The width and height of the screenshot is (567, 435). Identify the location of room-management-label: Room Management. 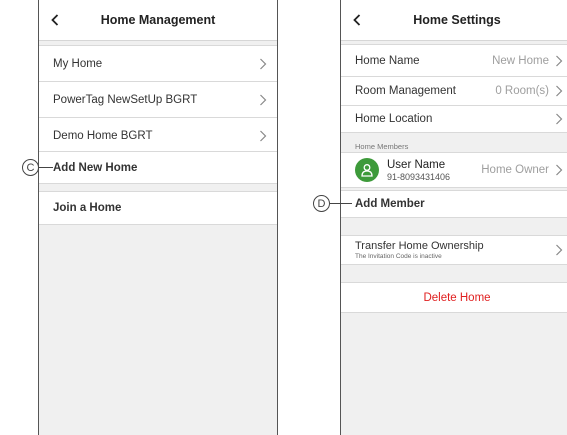
(405, 91).